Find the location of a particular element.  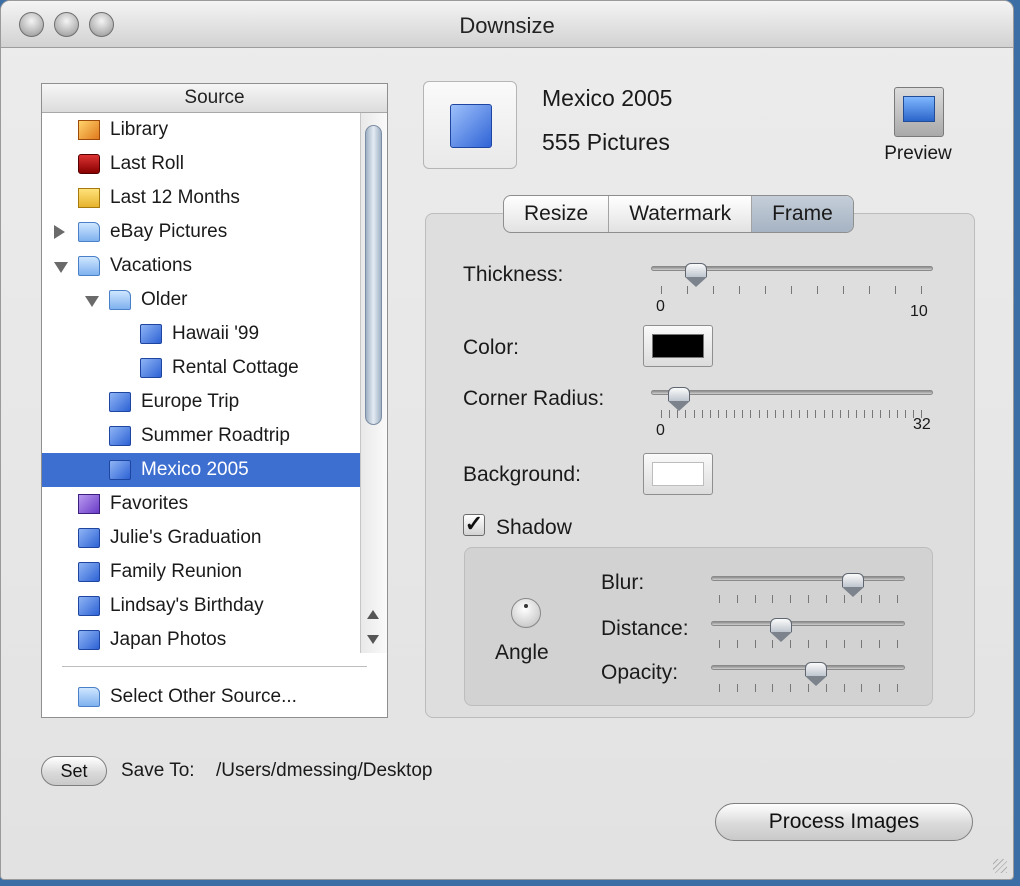

thickness-ticks is located at coordinates (791, 290).